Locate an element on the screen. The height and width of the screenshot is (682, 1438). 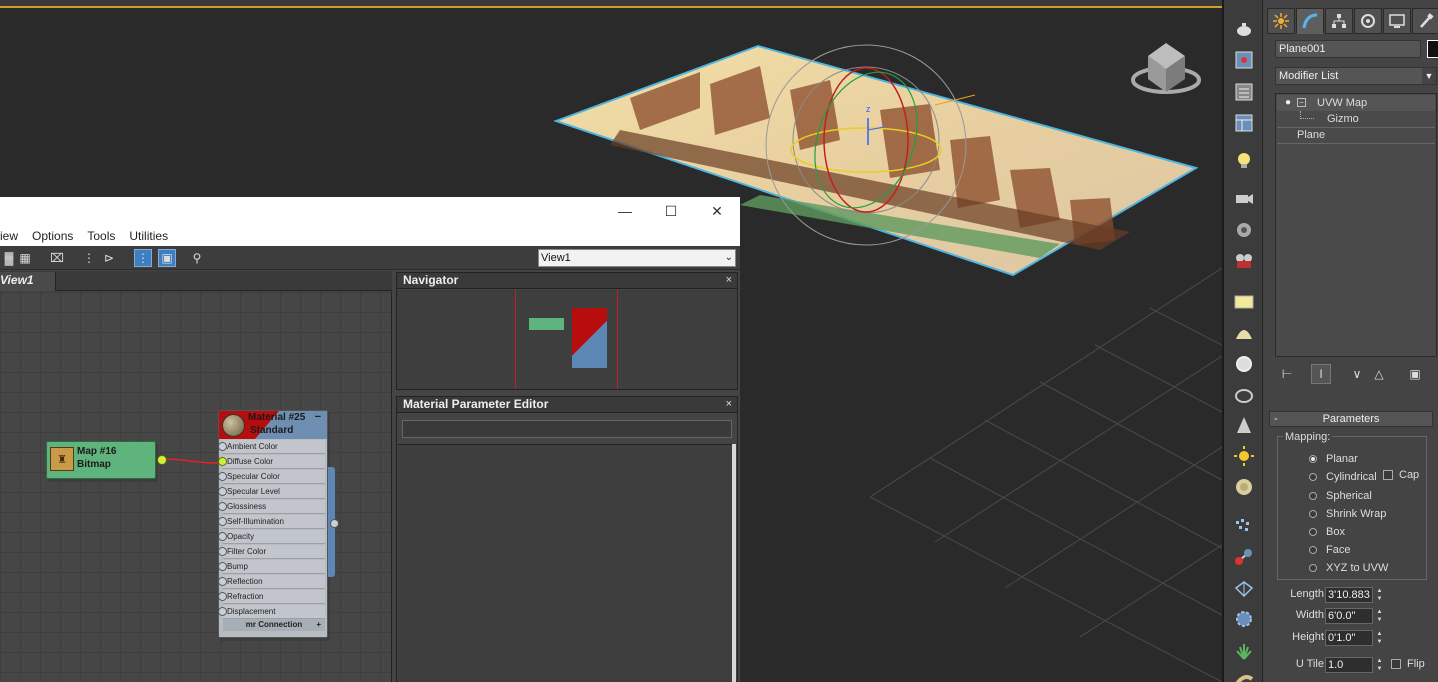
slot-filter-color: Filter Color is located at coordinates (271, 552).